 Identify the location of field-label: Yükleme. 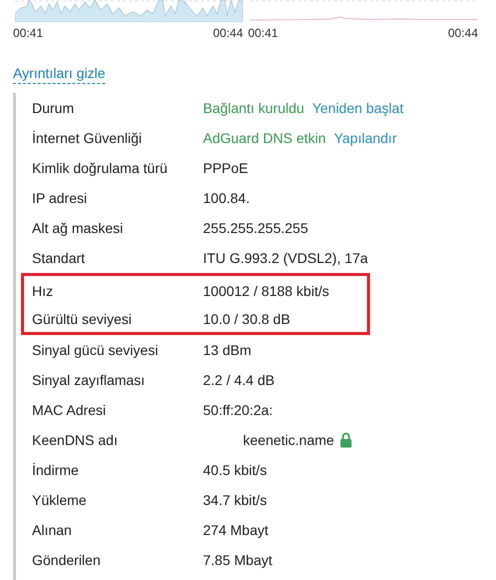
(60, 500).